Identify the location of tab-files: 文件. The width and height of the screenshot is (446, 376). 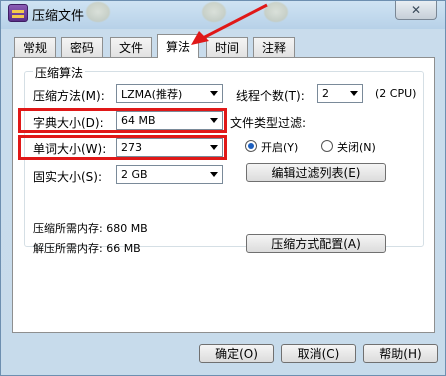
(131, 47).